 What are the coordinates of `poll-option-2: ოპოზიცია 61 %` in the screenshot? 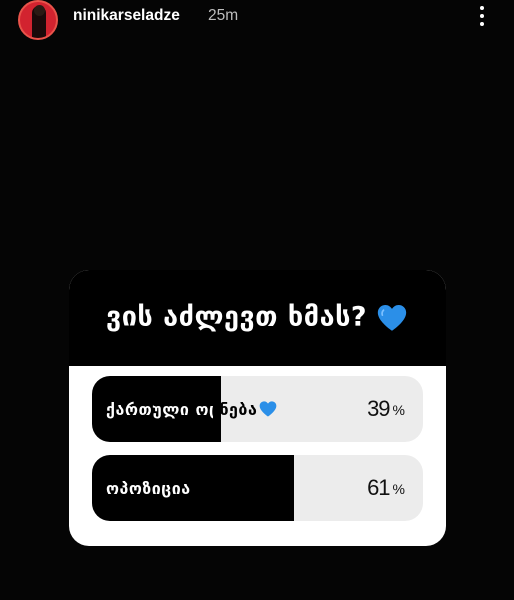 It's located at (257, 488).